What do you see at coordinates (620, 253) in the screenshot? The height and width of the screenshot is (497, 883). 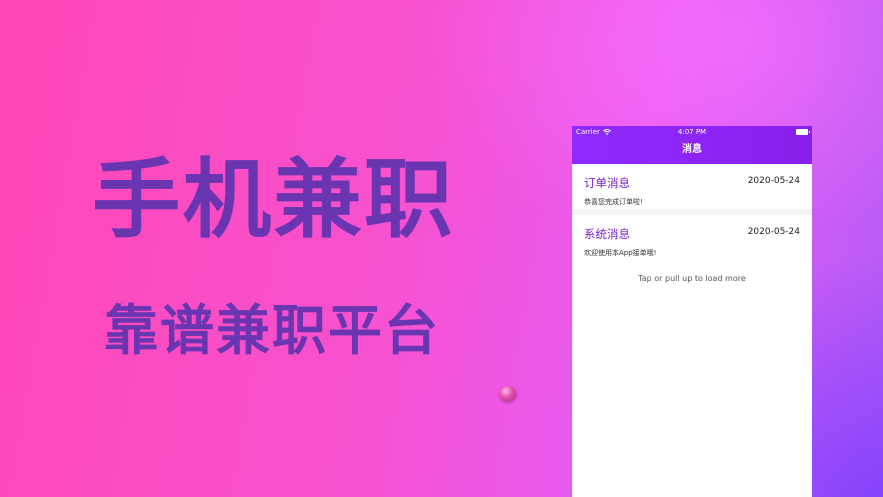 I see `message-body: 欢迎使用本App接单哦!` at bounding box center [620, 253].